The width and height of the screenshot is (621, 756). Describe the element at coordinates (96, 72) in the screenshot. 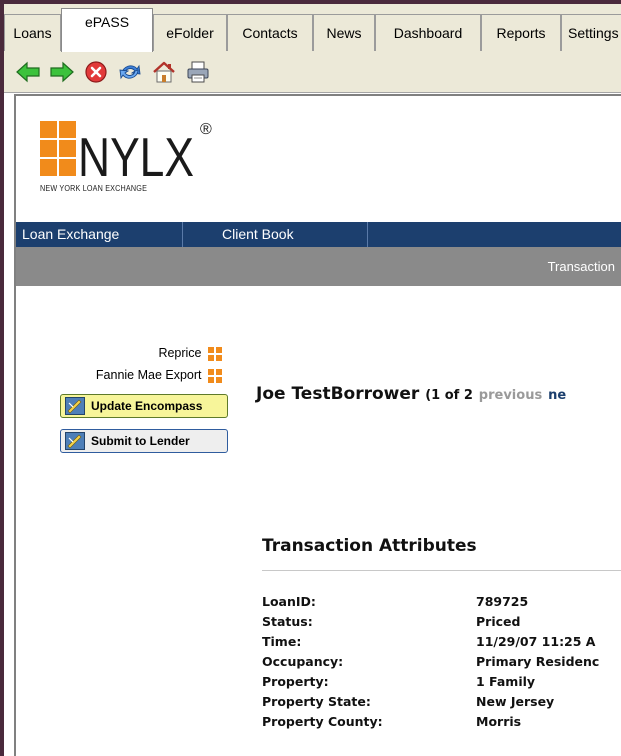

I see `stop-icon` at that location.